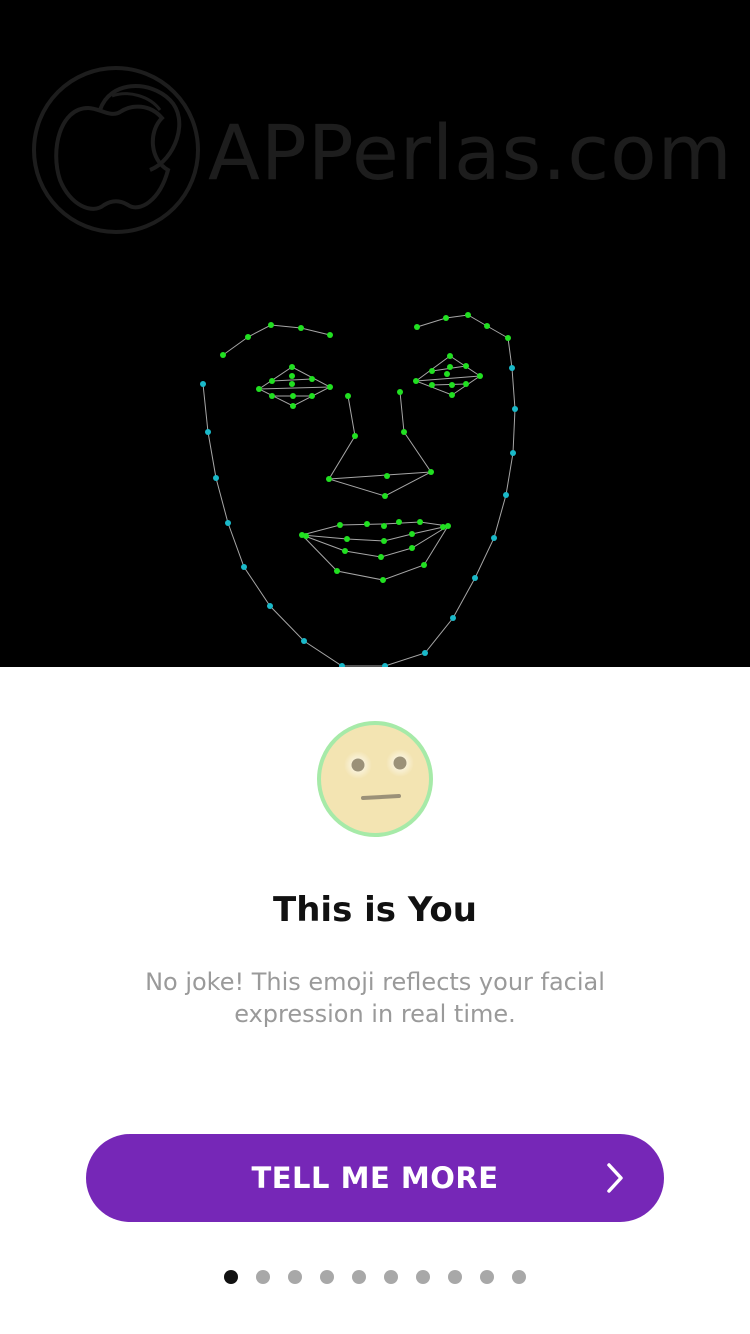 The height and width of the screenshot is (1334, 750). Describe the element at coordinates (375, 910) in the screenshot. I see `onboarding-title: This is You` at that location.